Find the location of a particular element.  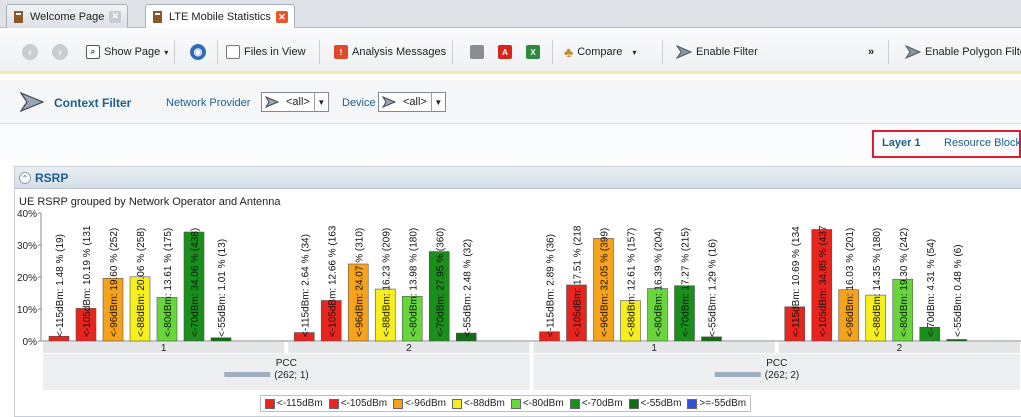

operator-redacted-block is located at coordinates (247, 374).